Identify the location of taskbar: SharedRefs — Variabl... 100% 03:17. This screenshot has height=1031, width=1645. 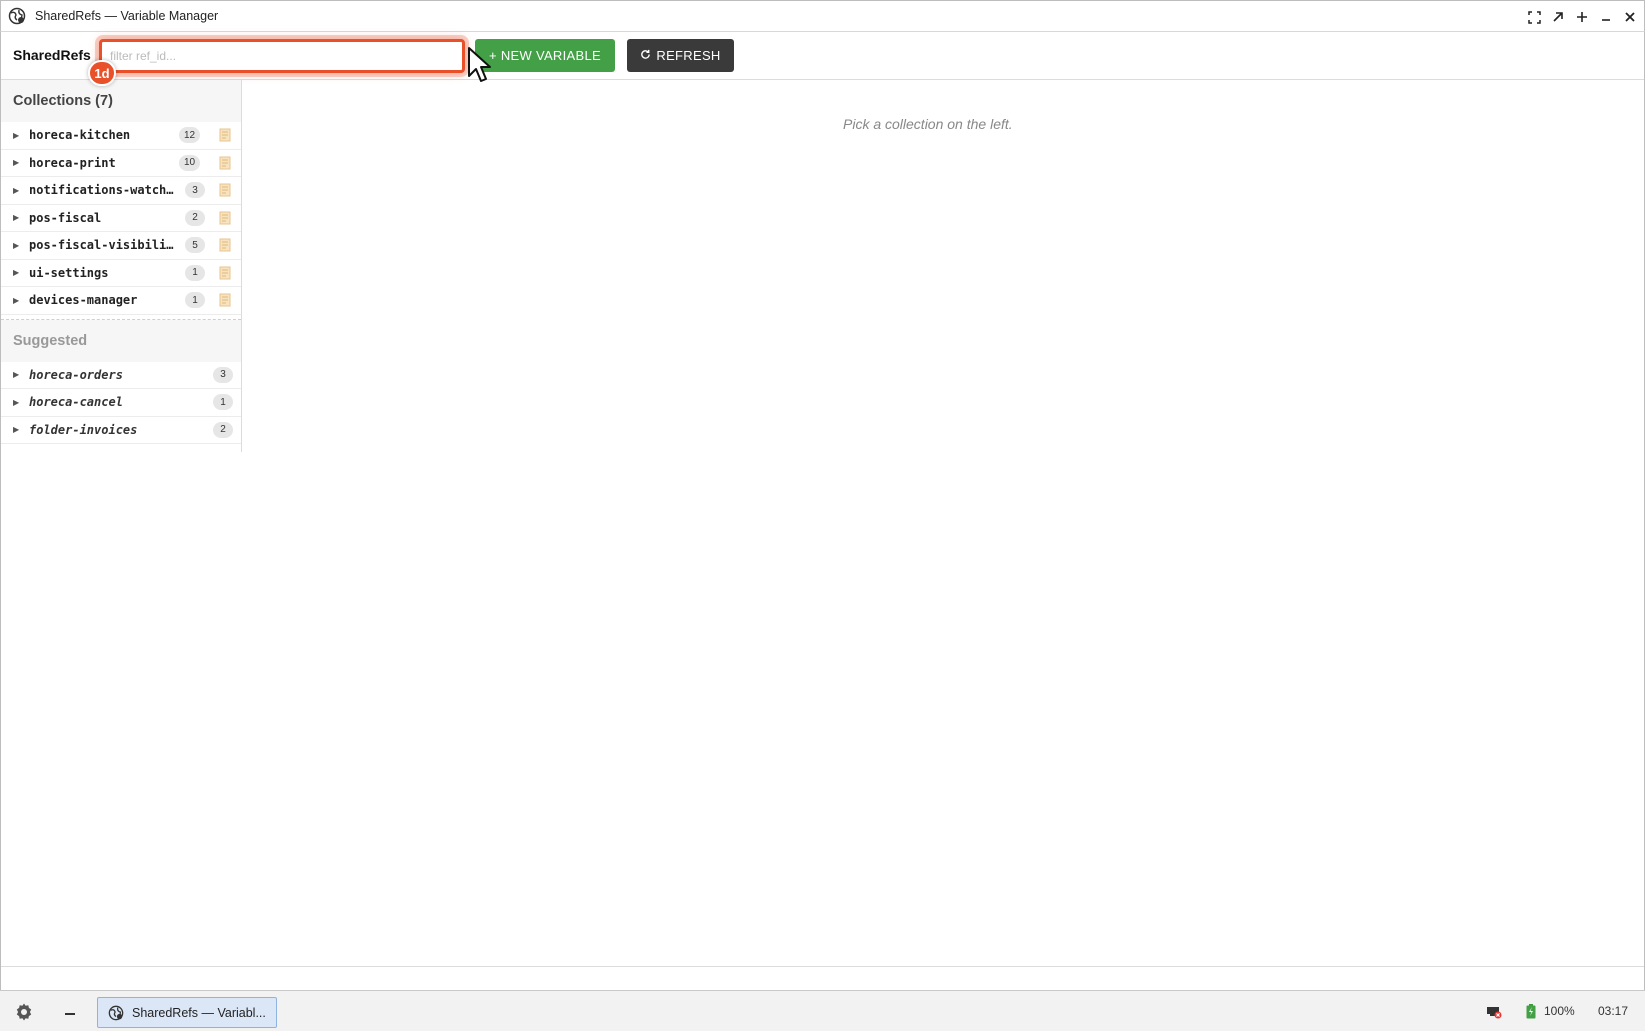
(822, 1010).